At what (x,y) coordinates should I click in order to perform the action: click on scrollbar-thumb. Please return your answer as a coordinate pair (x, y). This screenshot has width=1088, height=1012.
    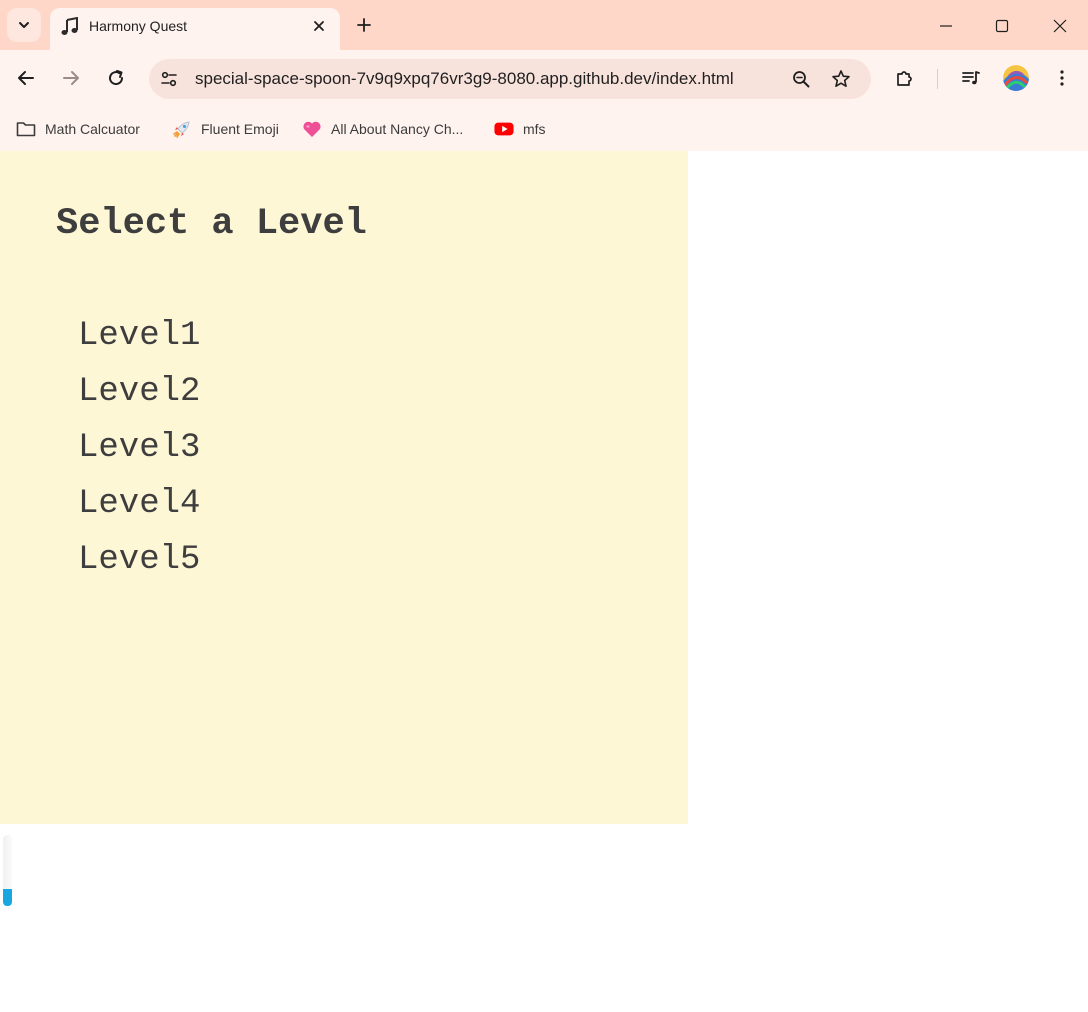
    Looking at the image, I should click on (7, 897).